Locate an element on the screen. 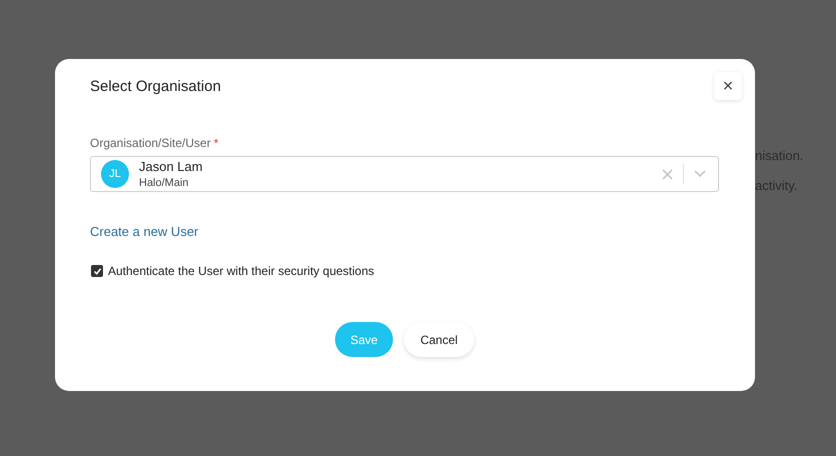  field-label: Organisation/Site/User is located at coordinates (150, 143).